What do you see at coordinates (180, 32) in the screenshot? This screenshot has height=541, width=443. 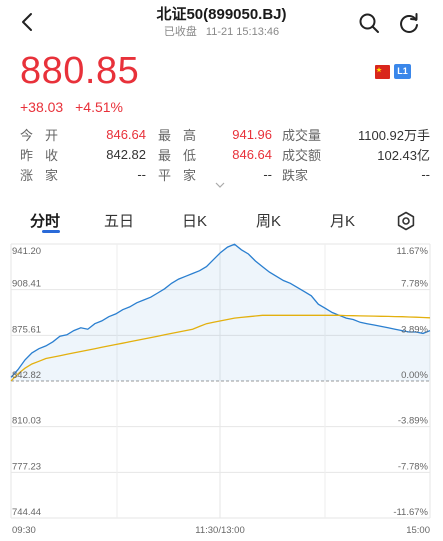 I see `status-label: 已收盘` at bounding box center [180, 32].